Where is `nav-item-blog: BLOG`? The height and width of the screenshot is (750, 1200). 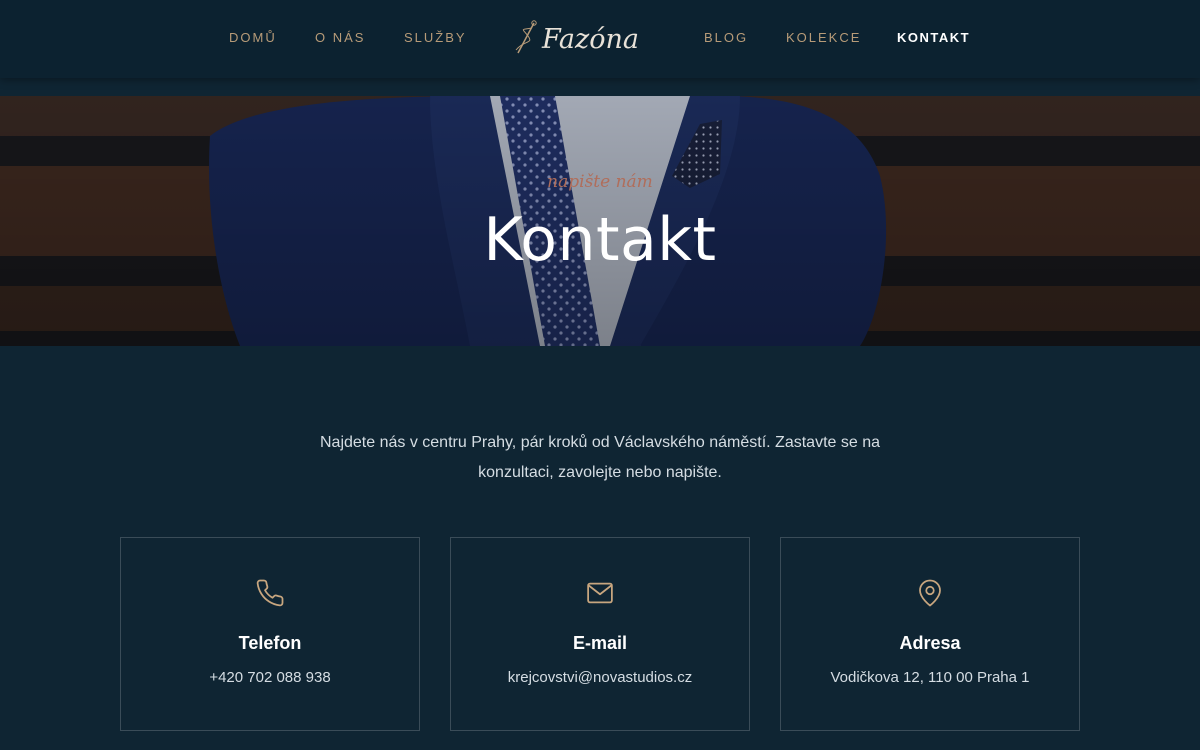 nav-item-blog: BLOG is located at coordinates (726, 37).